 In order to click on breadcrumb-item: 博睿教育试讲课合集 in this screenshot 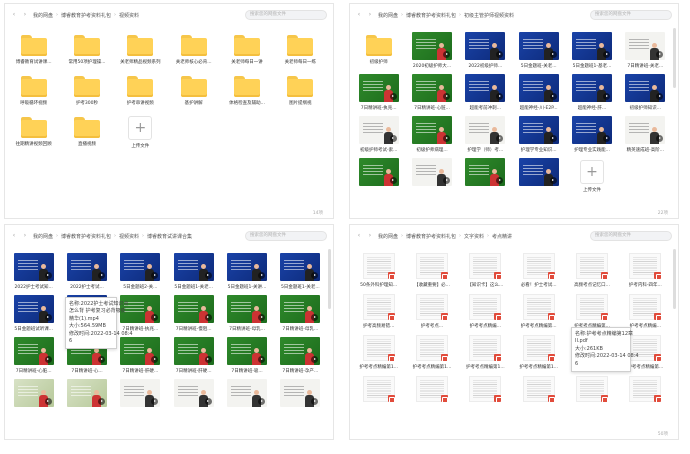, I will do `click(169, 236)`.